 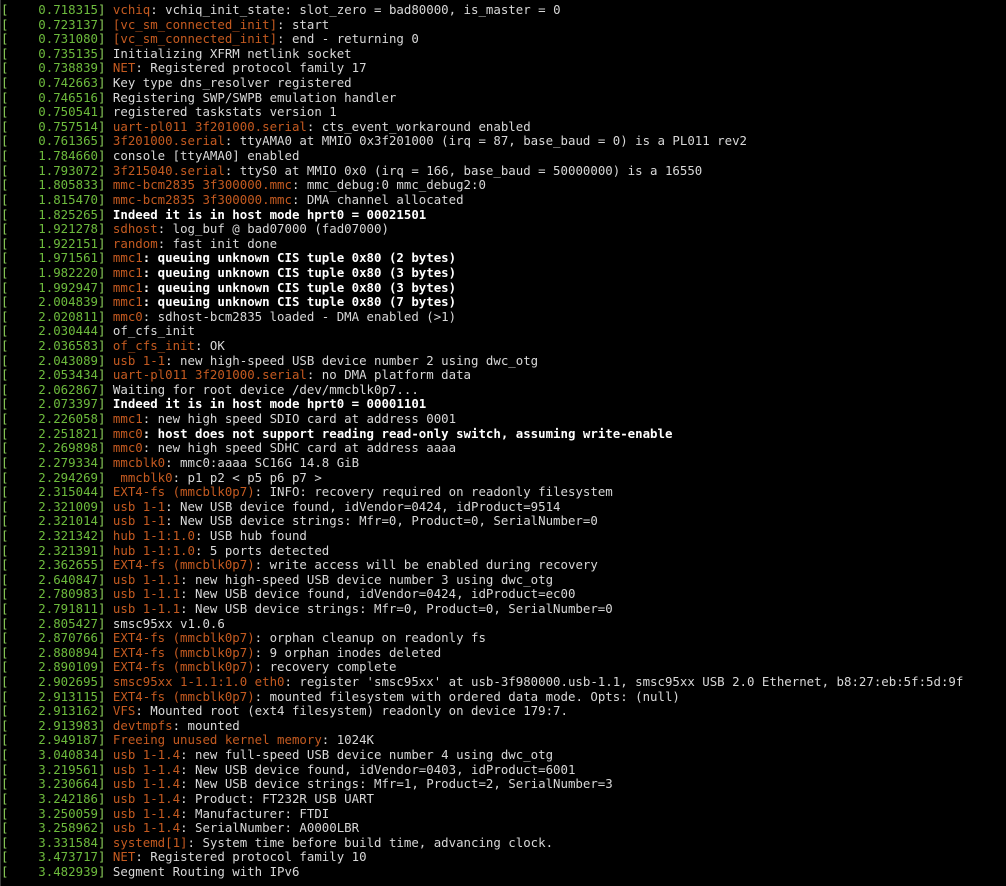 I want to click on log-message: : p1 p2 < p5 p6 p7 >, so click(x=247, y=477).